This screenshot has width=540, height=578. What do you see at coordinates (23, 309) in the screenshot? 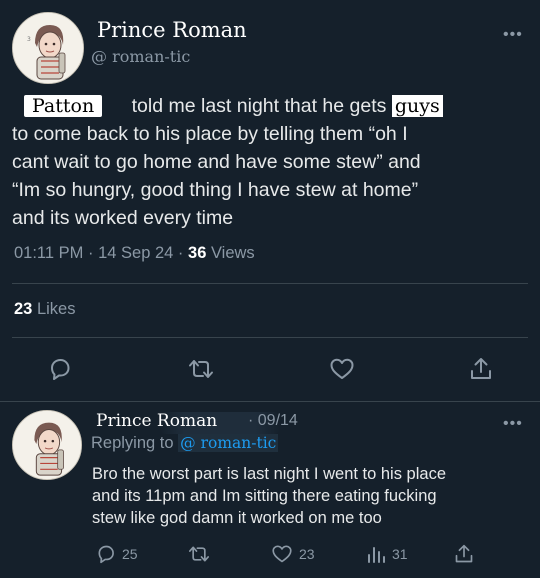
I see `likes-count: 23` at bounding box center [23, 309].